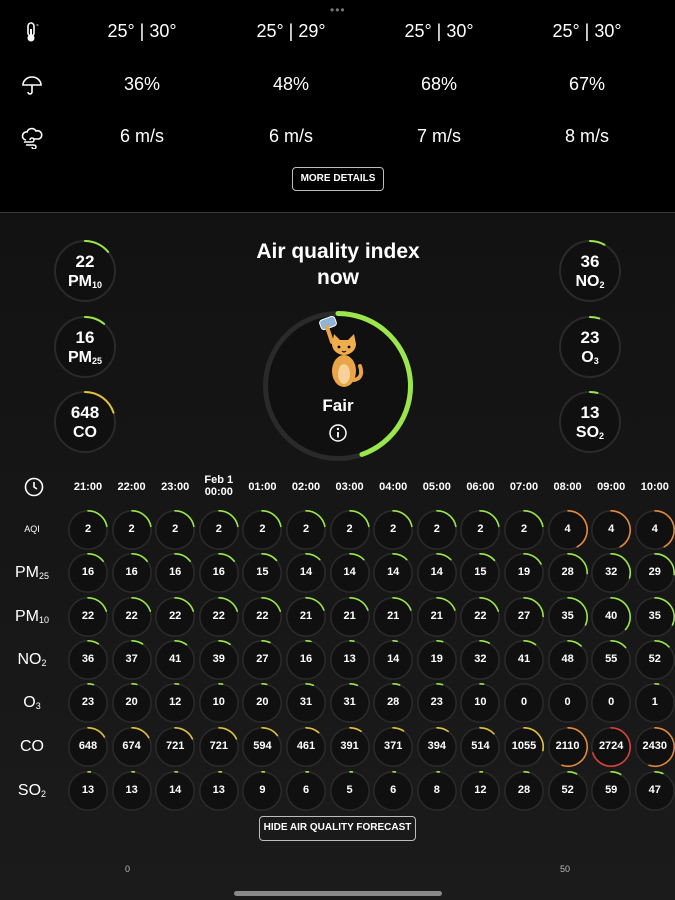 This screenshot has height=900, width=675. What do you see at coordinates (393, 746) in the screenshot?
I see `forecast-value: 371` at bounding box center [393, 746].